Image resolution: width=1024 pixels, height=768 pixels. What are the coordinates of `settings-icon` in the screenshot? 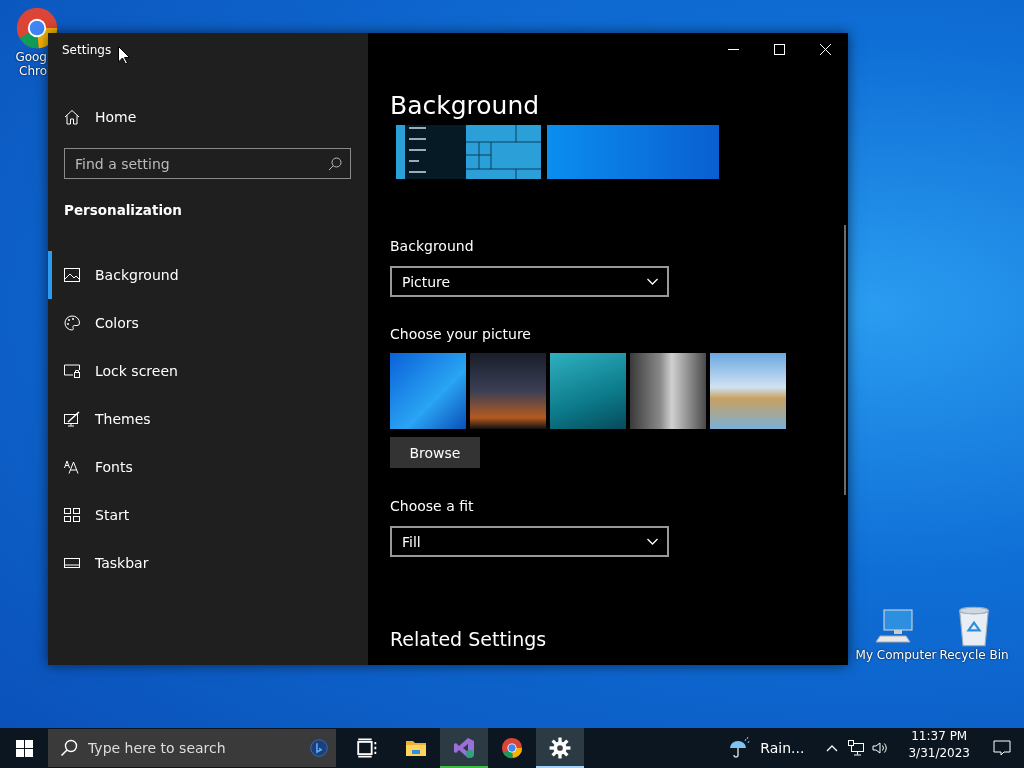 It's located at (560, 748).